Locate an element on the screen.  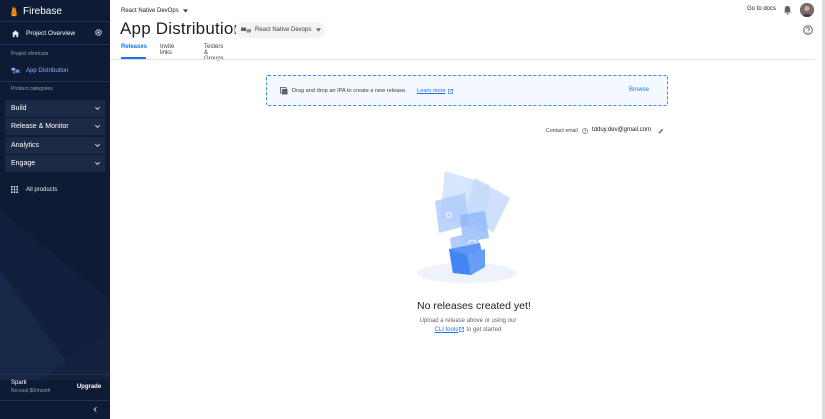
user-avatar is located at coordinates (807, 10).